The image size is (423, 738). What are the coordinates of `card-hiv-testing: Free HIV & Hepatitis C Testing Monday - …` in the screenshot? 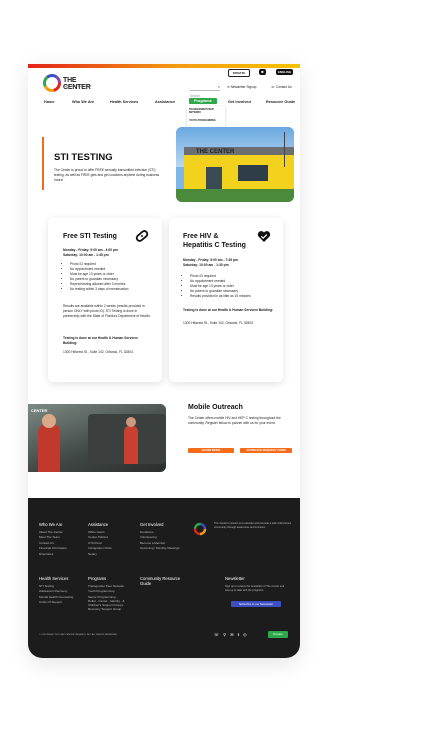 It's located at (226, 300).